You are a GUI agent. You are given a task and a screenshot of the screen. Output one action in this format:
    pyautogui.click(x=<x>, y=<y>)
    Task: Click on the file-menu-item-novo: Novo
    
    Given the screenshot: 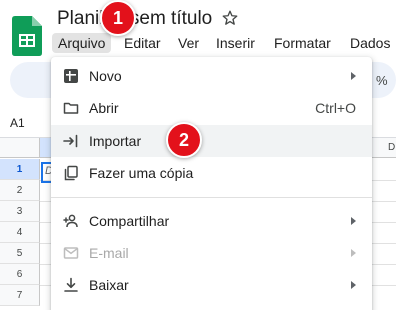 What is the action you would take?
    pyautogui.click(x=211, y=76)
    